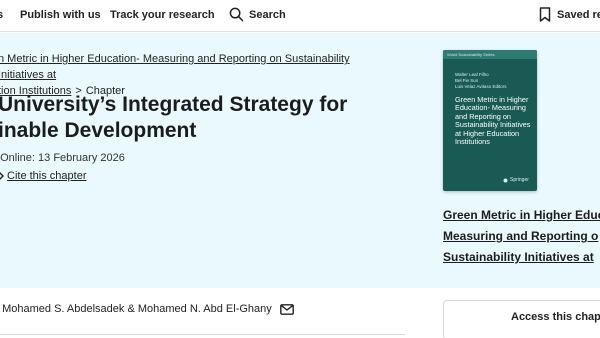 This screenshot has height=338, width=600. What do you see at coordinates (555, 317) in the screenshot?
I see `access-heading: Access this chapte` at bounding box center [555, 317].